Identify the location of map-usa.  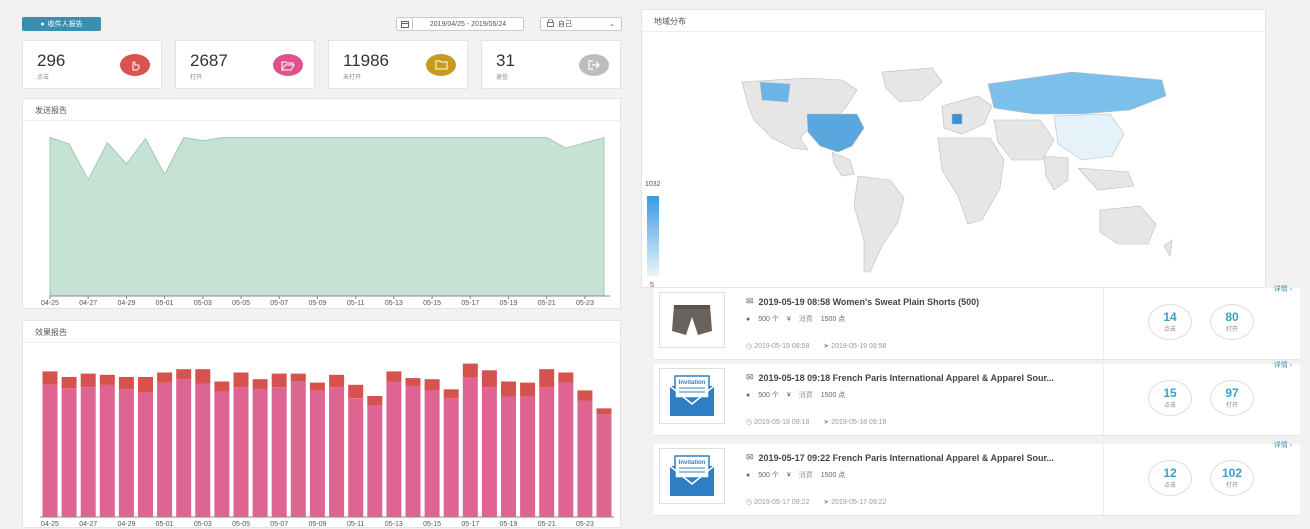
(835, 133).